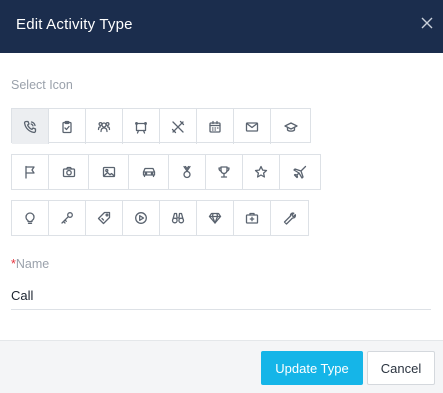  What do you see at coordinates (104, 218) in the screenshot?
I see `tag-icon` at bounding box center [104, 218].